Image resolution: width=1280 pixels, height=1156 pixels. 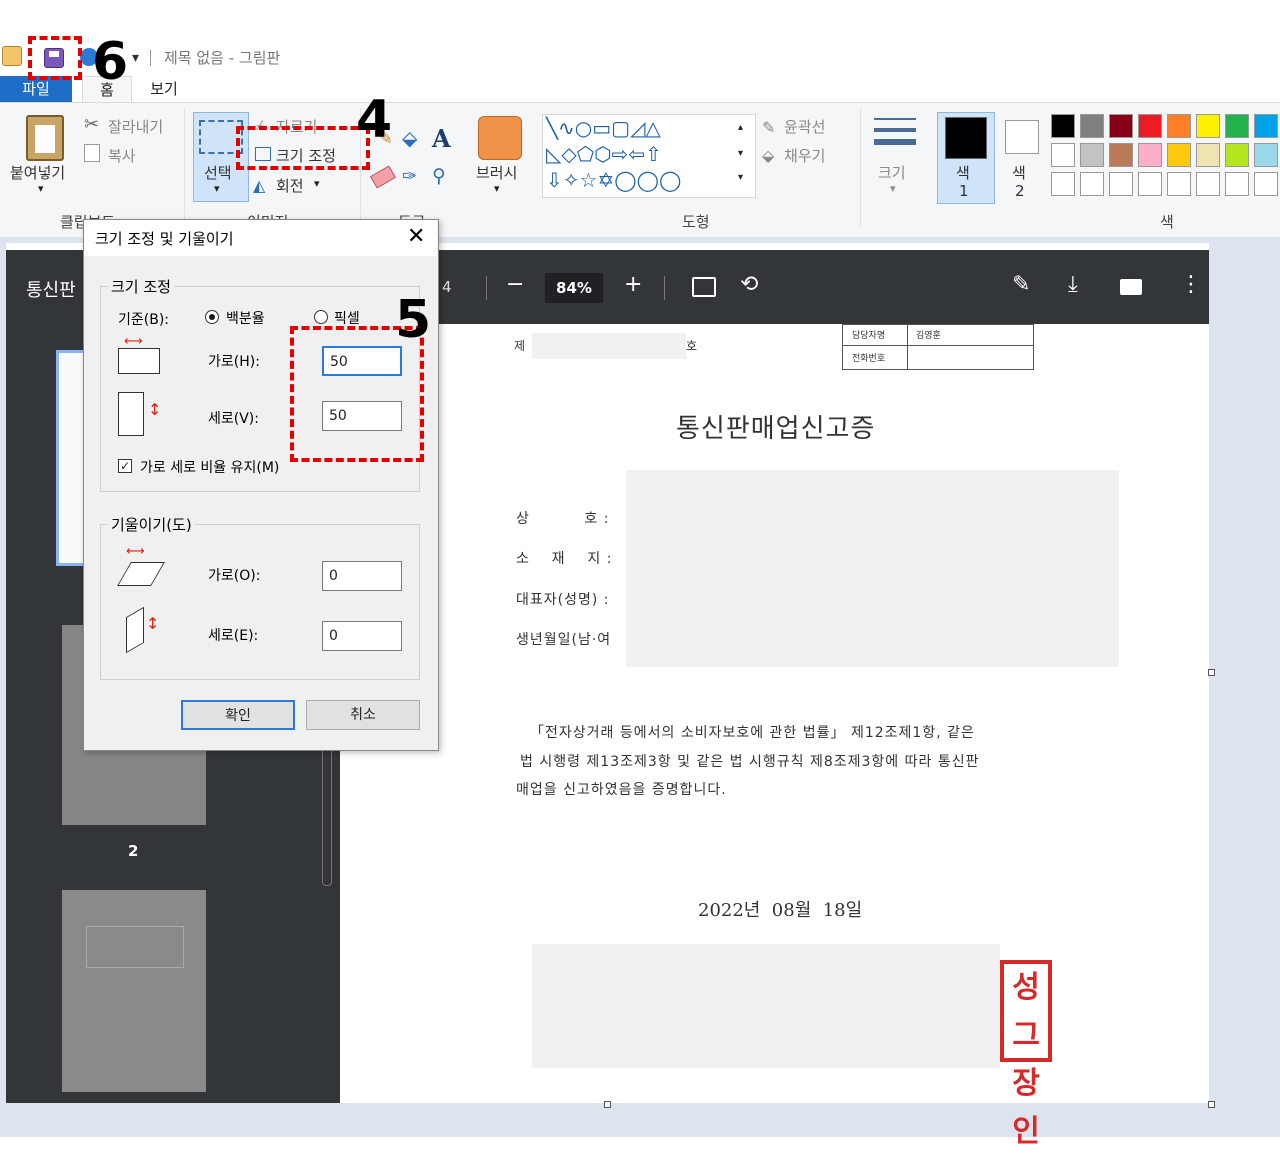 I want to click on dialog-close-icon: ✕, so click(x=416, y=236).